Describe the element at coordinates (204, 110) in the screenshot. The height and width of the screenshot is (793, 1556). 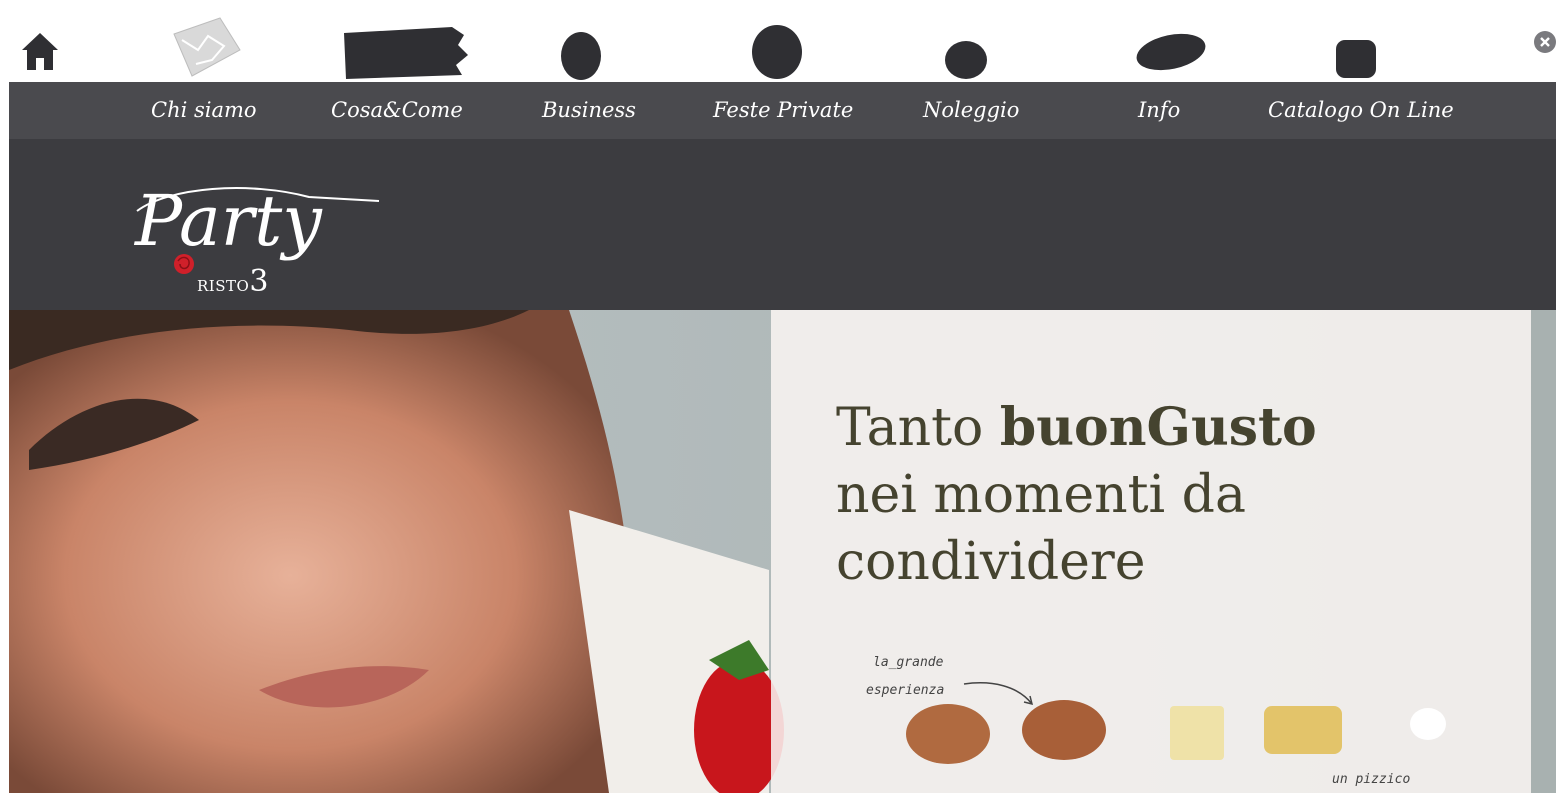
I see `nav-item-chi-siamo: Chi siamo` at that location.